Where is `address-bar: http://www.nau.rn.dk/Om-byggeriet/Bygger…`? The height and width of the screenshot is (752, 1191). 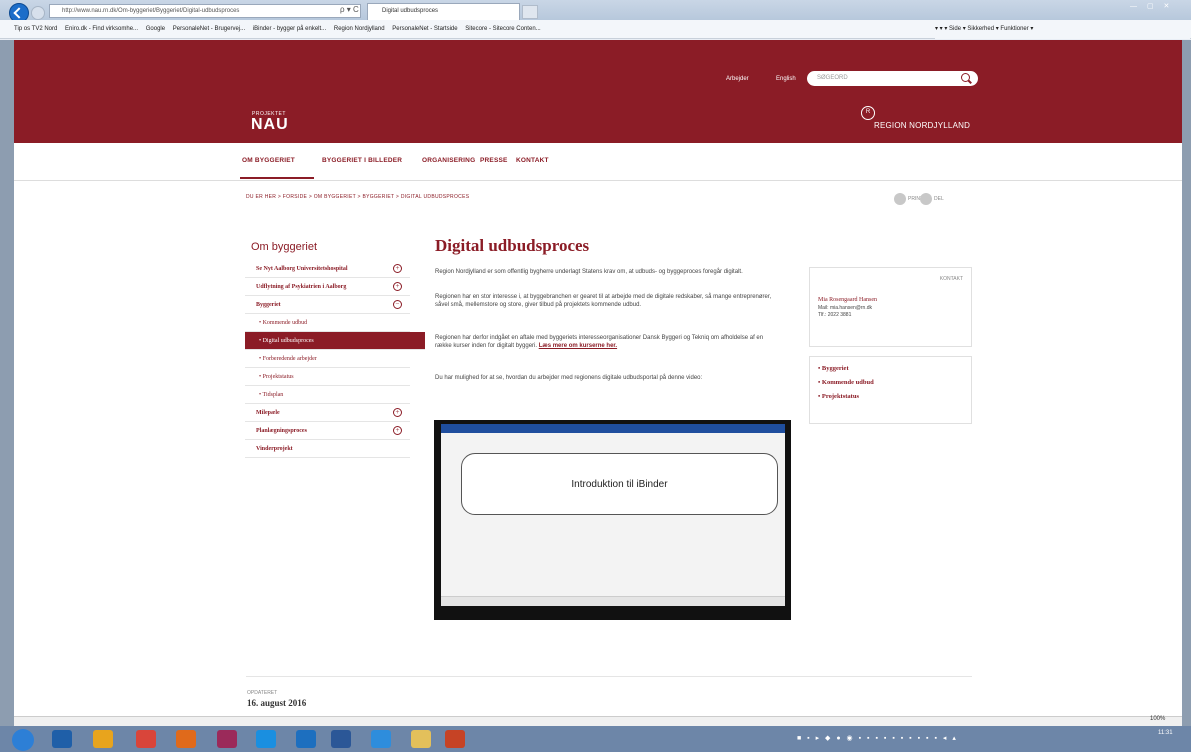
address-bar: http://www.nau.rn.dk/Om-byggeriet/Bygger… is located at coordinates (205, 11).